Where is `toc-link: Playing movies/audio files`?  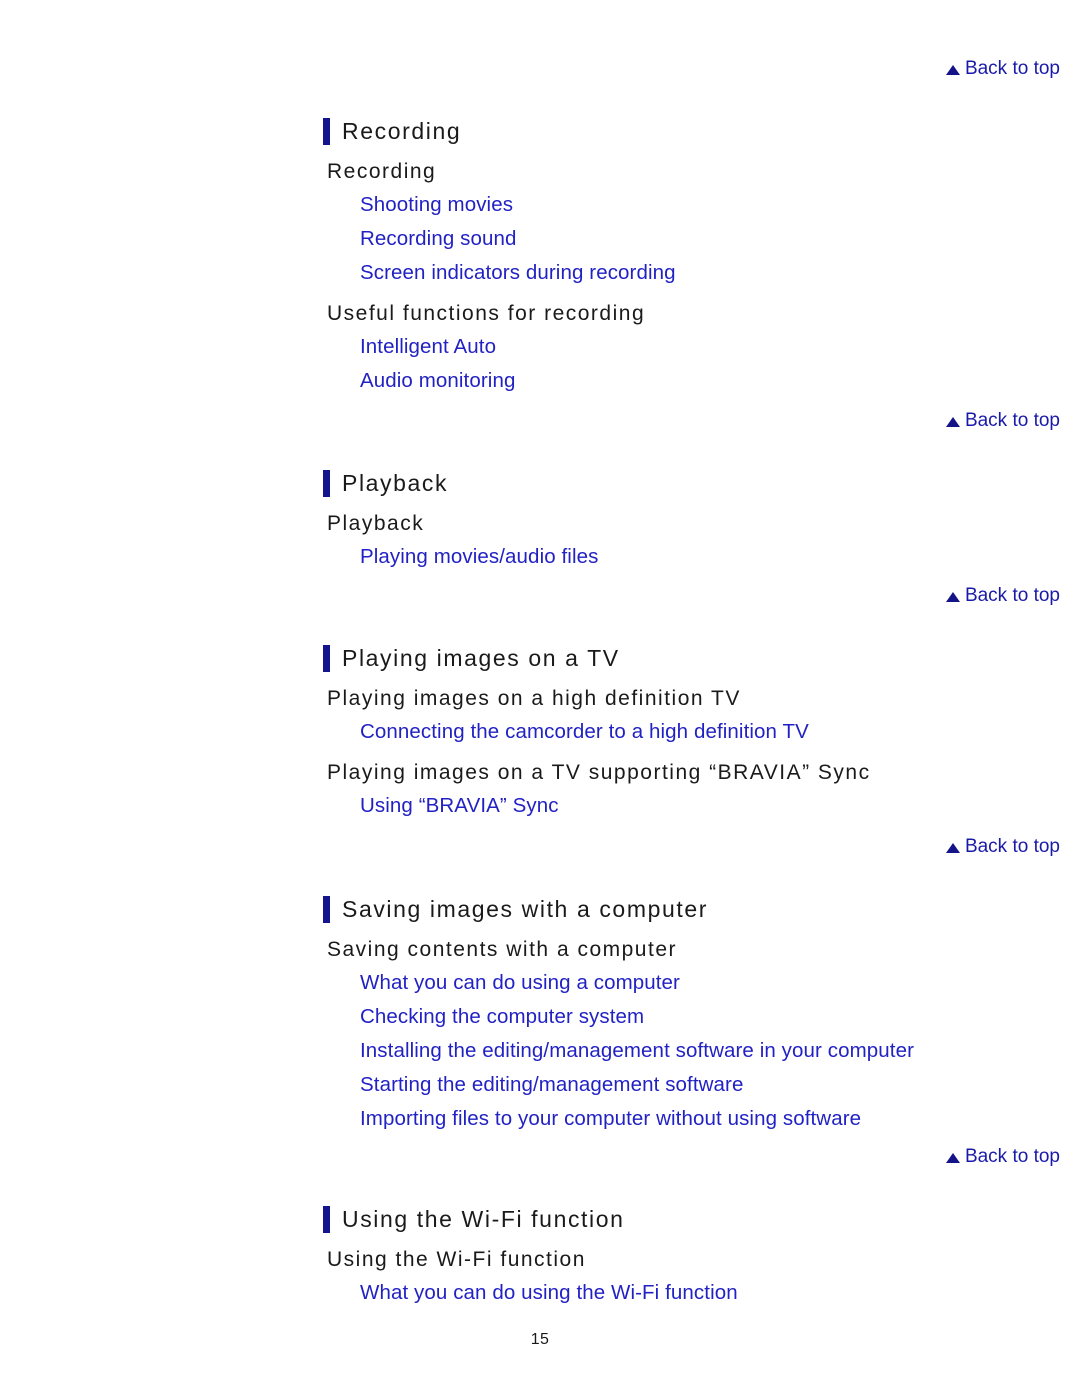 toc-link: Playing movies/audio files is located at coordinates (460, 557).